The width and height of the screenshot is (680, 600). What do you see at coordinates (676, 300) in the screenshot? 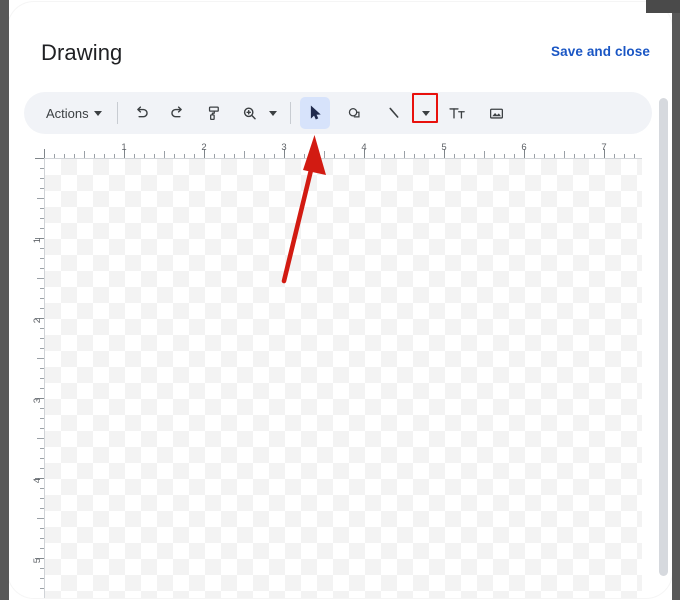
I see `page-edge-right` at bounding box center [676, 300].